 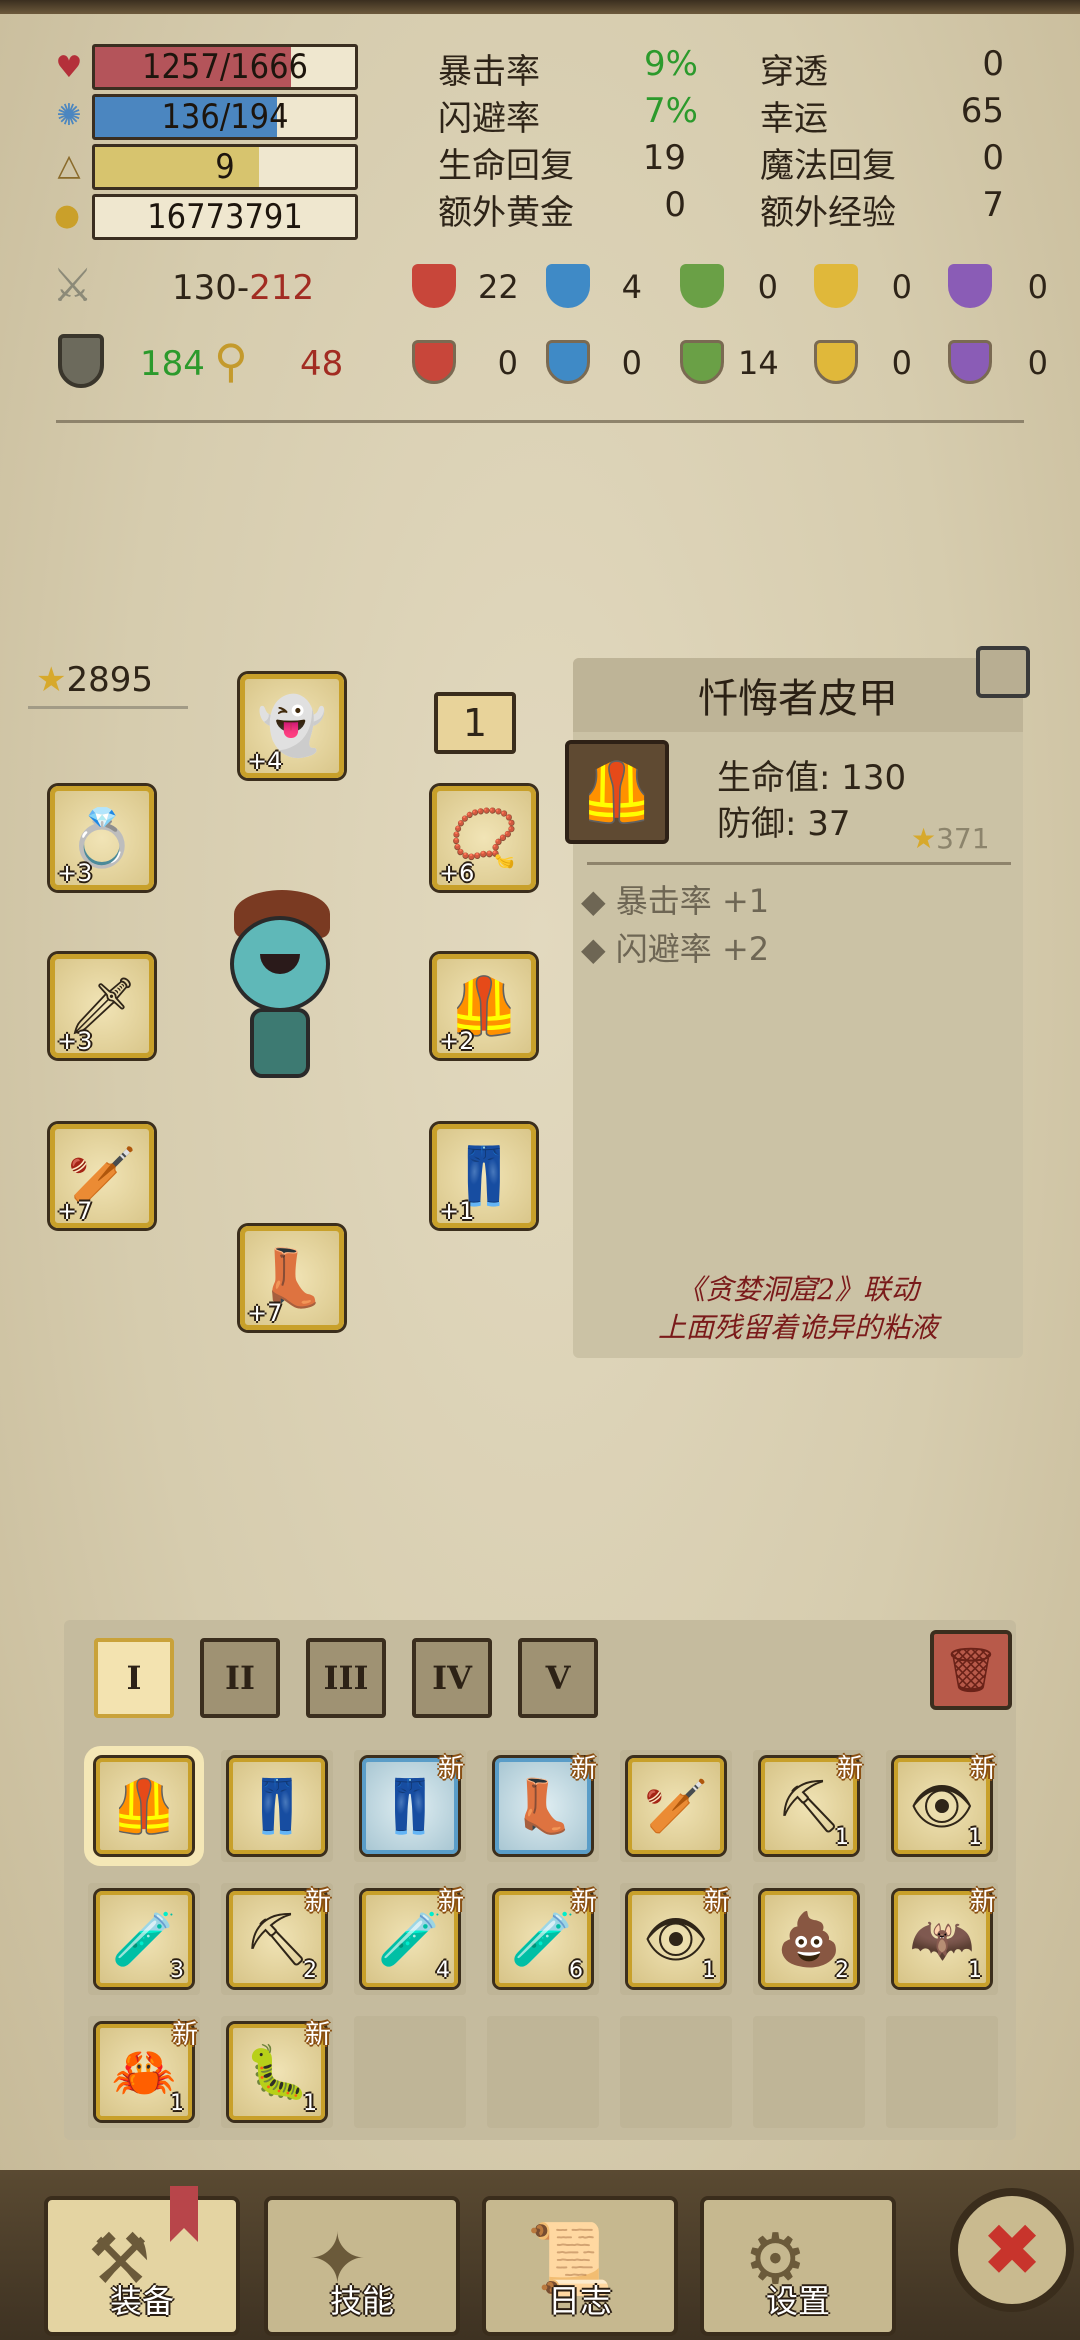 I want to click on armor-value: 184, so click(x=172, y=364).